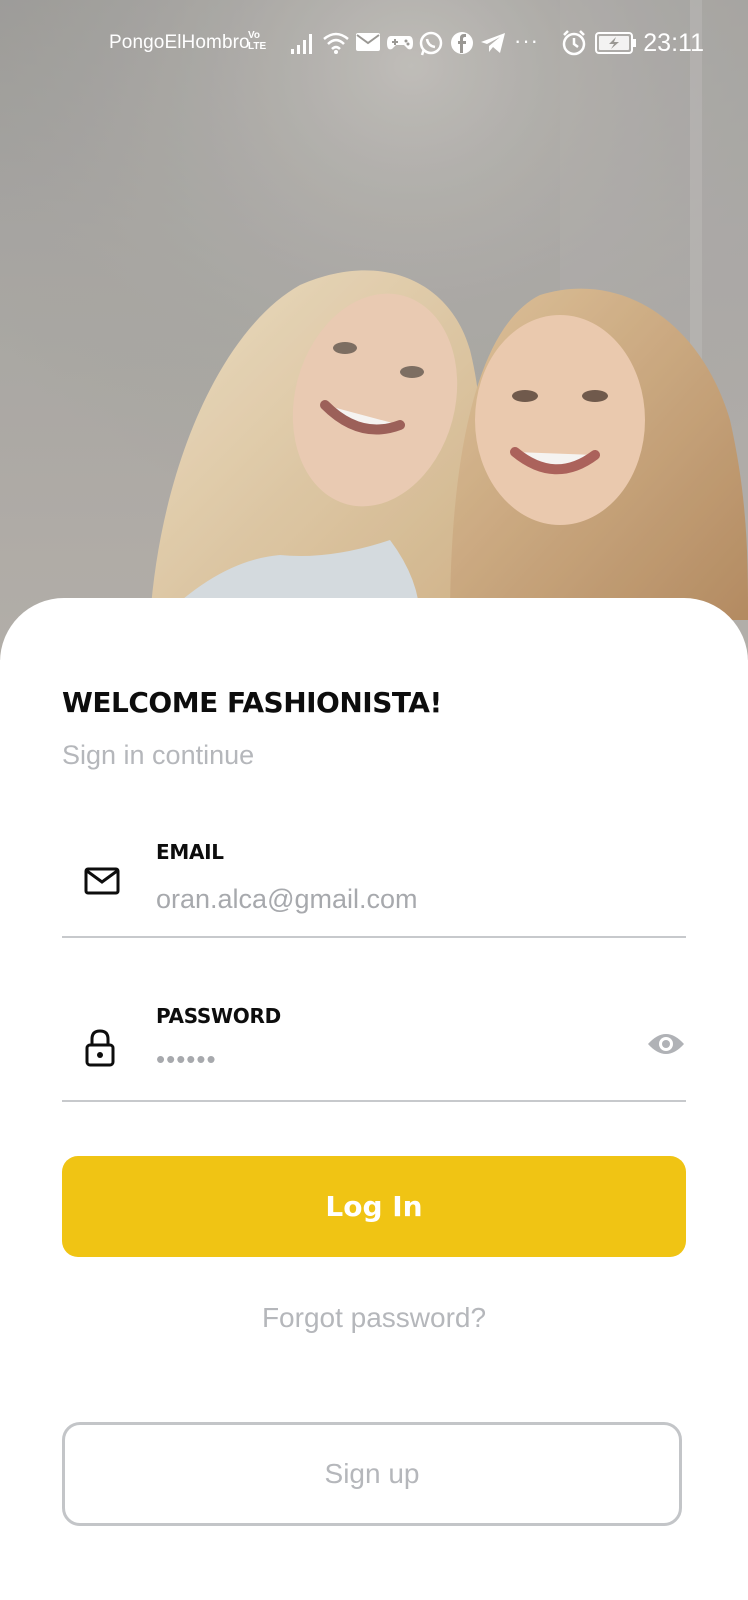 This screenshot has width=748, height=1600. I want to click on email-field: EMAIL oran.alca@gmail.com, so click(374, 887).